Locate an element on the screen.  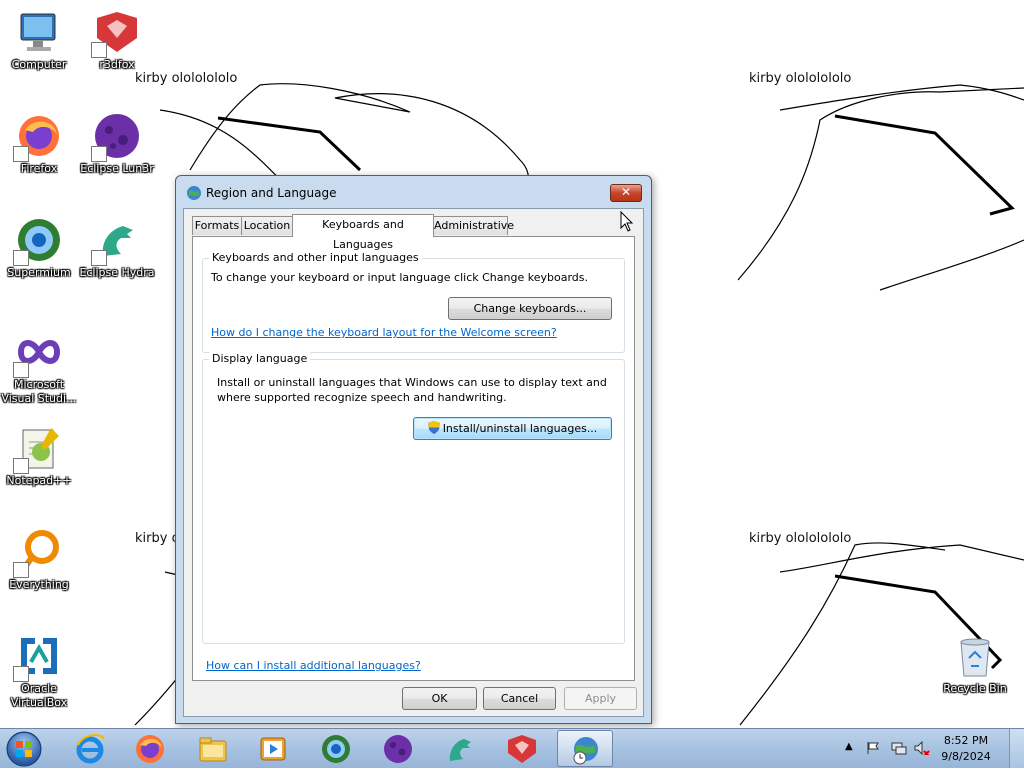
taskbar-media-player is located at coordinates (273, 748).